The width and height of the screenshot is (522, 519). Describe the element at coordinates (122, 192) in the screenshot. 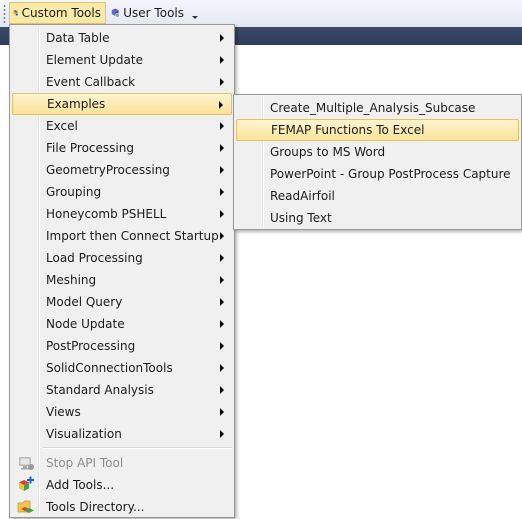

I see `menu-item-grouping: Grouping` at that location.